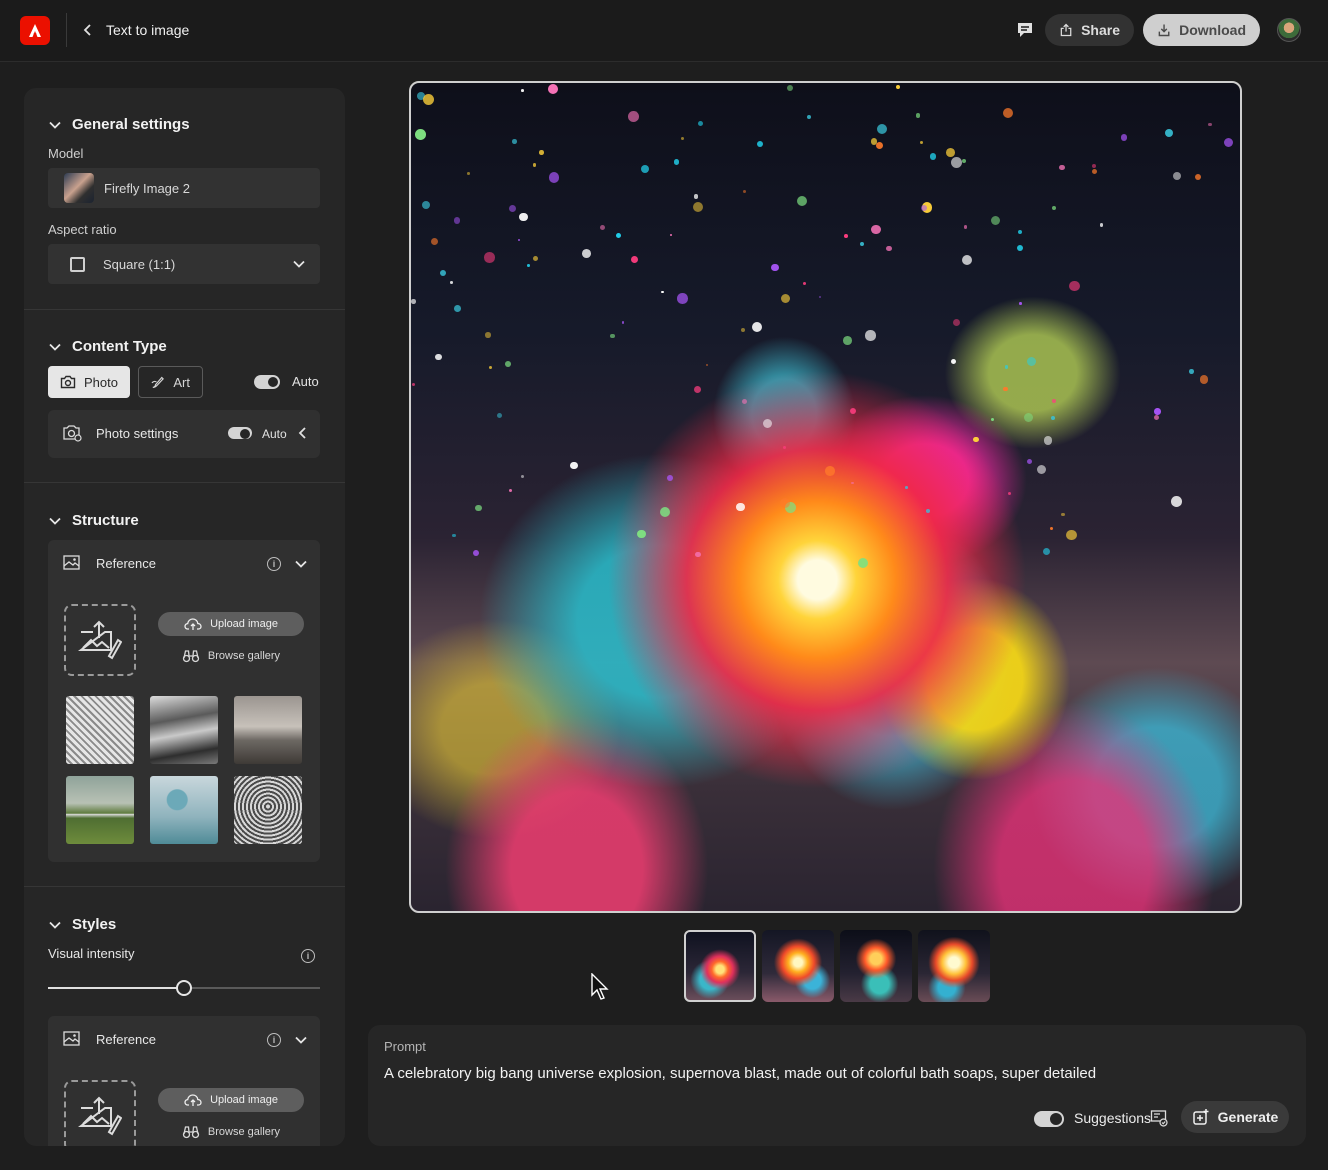 This screenshot has width=1328, height=1170. I want to click on style-upload-button: Upload image, so click(231, 1100).